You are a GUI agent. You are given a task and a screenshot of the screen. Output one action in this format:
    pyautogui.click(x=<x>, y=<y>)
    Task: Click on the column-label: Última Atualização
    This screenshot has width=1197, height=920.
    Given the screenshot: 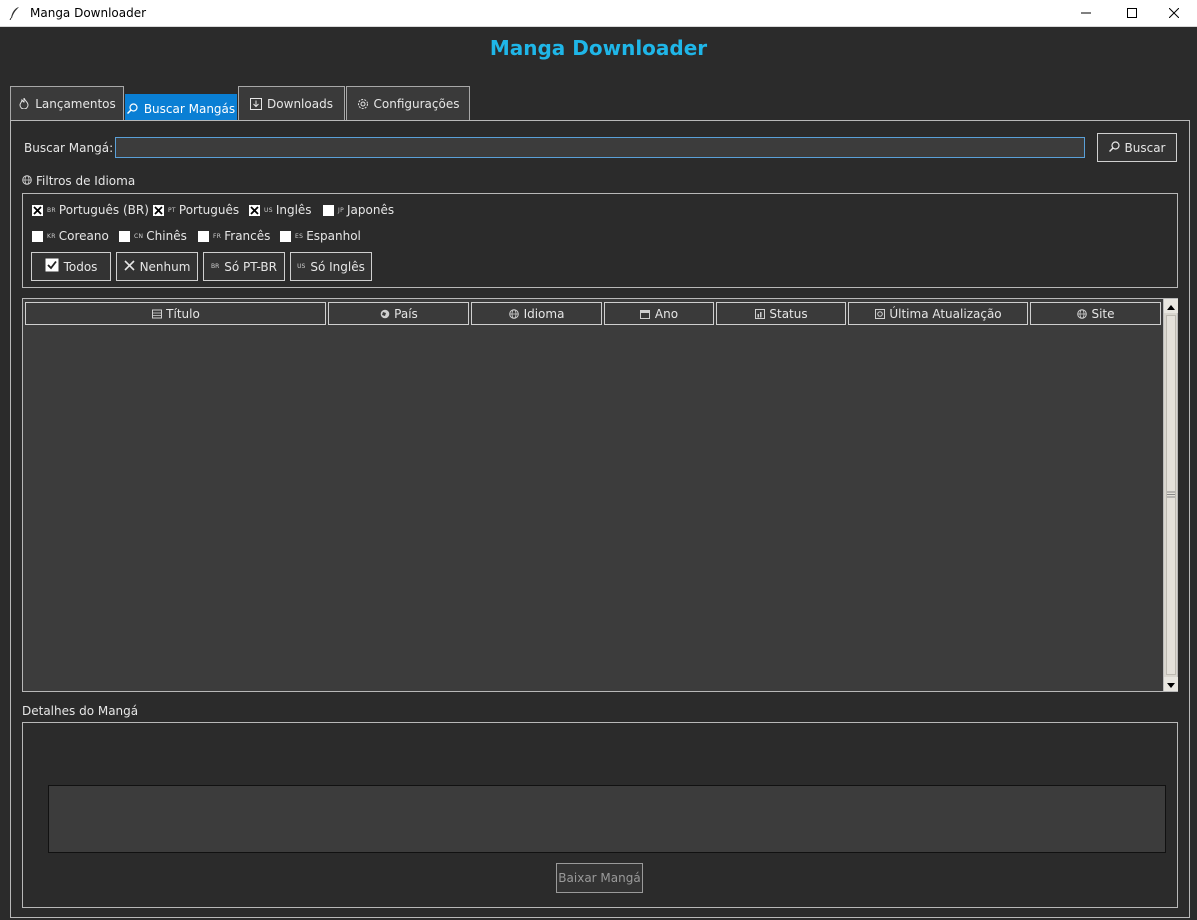 What is the action you would take?
    pyautogui.click(x=945, y=313)
    